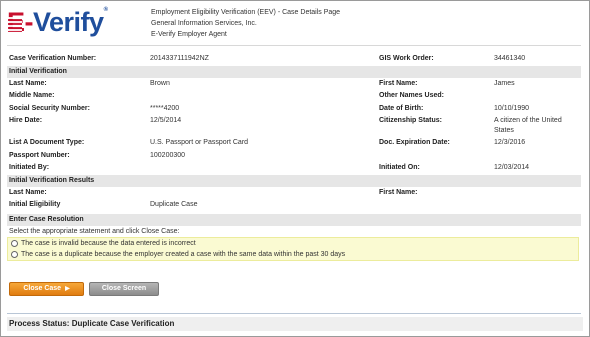 The image size is (590, 337). Describe the element at coordinates (124, 289) in the screenshot. I see `close-screen-button: Close Screen` at that location.